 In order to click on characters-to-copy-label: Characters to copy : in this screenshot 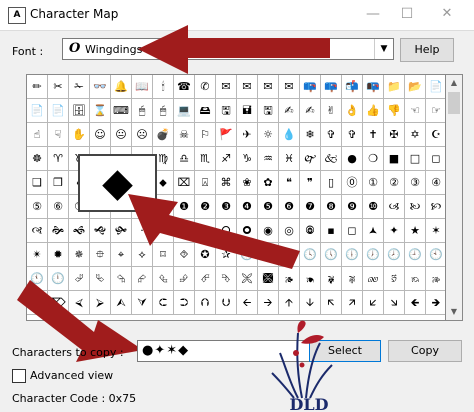, I will do `click(68, 352)`.